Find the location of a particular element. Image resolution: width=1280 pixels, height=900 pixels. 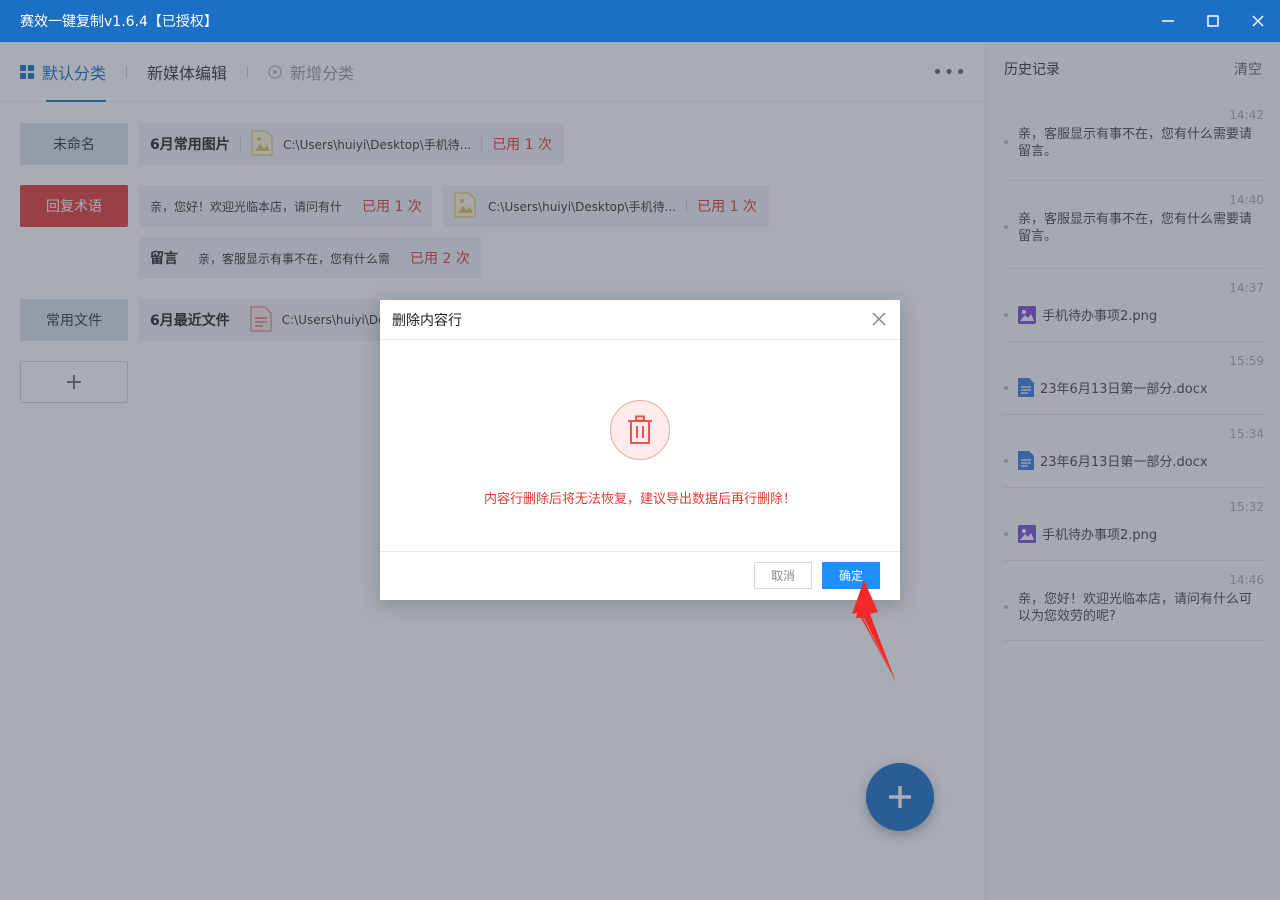

minimize-icon is located at coordinates (1167, 21).